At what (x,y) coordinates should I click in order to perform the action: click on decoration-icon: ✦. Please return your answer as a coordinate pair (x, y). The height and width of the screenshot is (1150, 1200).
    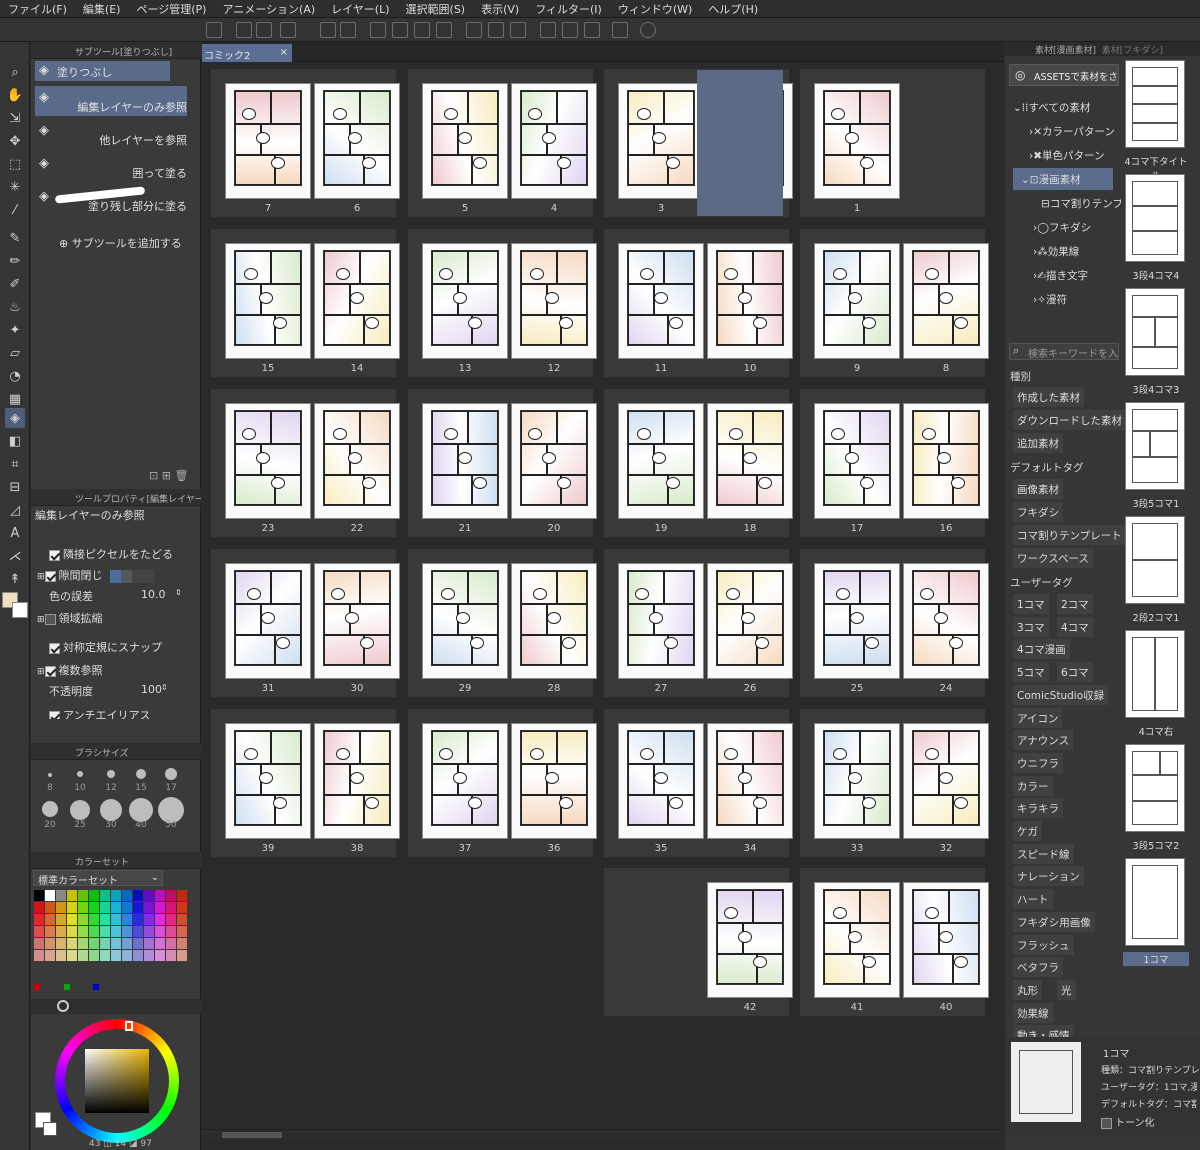
    Looking at the image, I should click on (15, 330).